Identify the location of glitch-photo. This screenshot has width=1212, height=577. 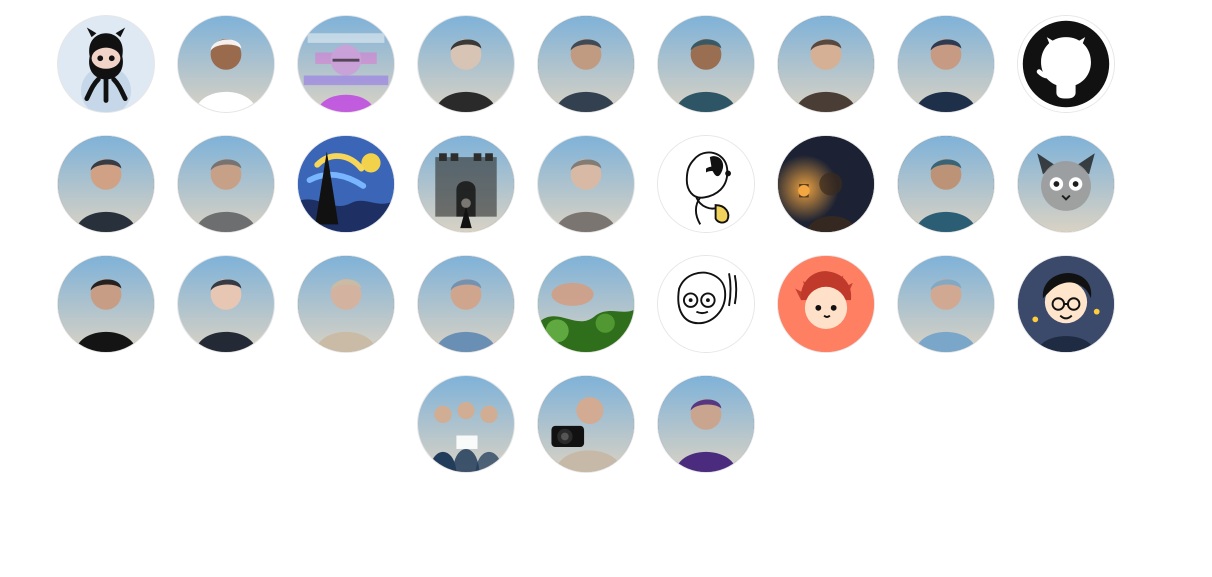
(346, 64).